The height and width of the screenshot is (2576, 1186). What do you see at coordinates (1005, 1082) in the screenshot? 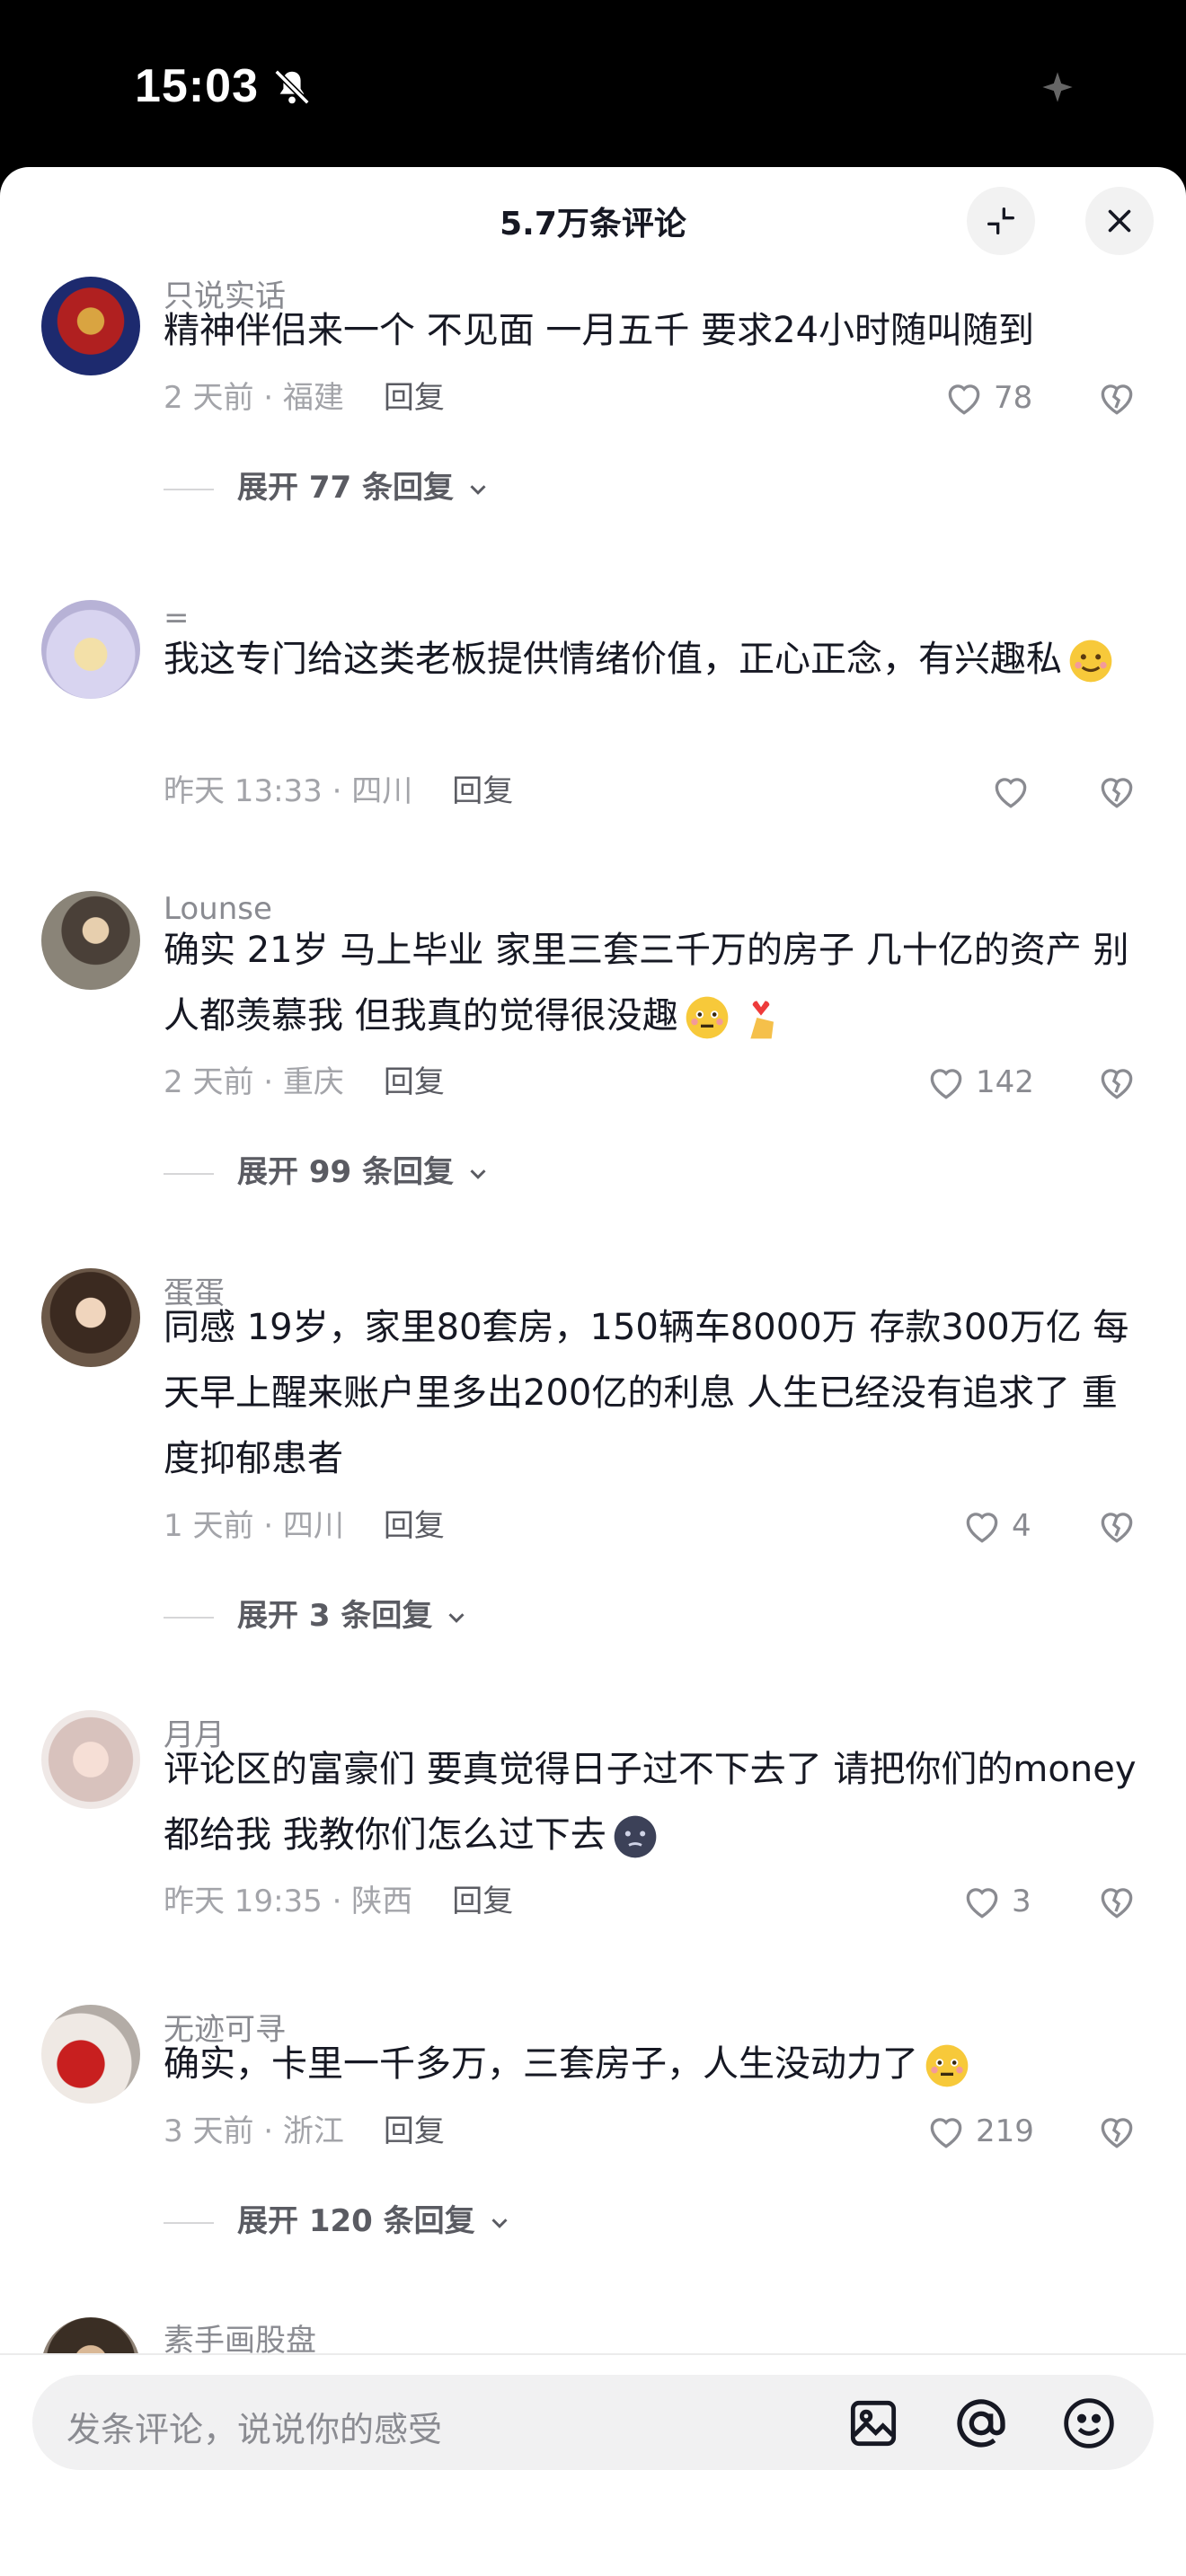
I see `like-count: 142` at bounding box center [1005, 1082].